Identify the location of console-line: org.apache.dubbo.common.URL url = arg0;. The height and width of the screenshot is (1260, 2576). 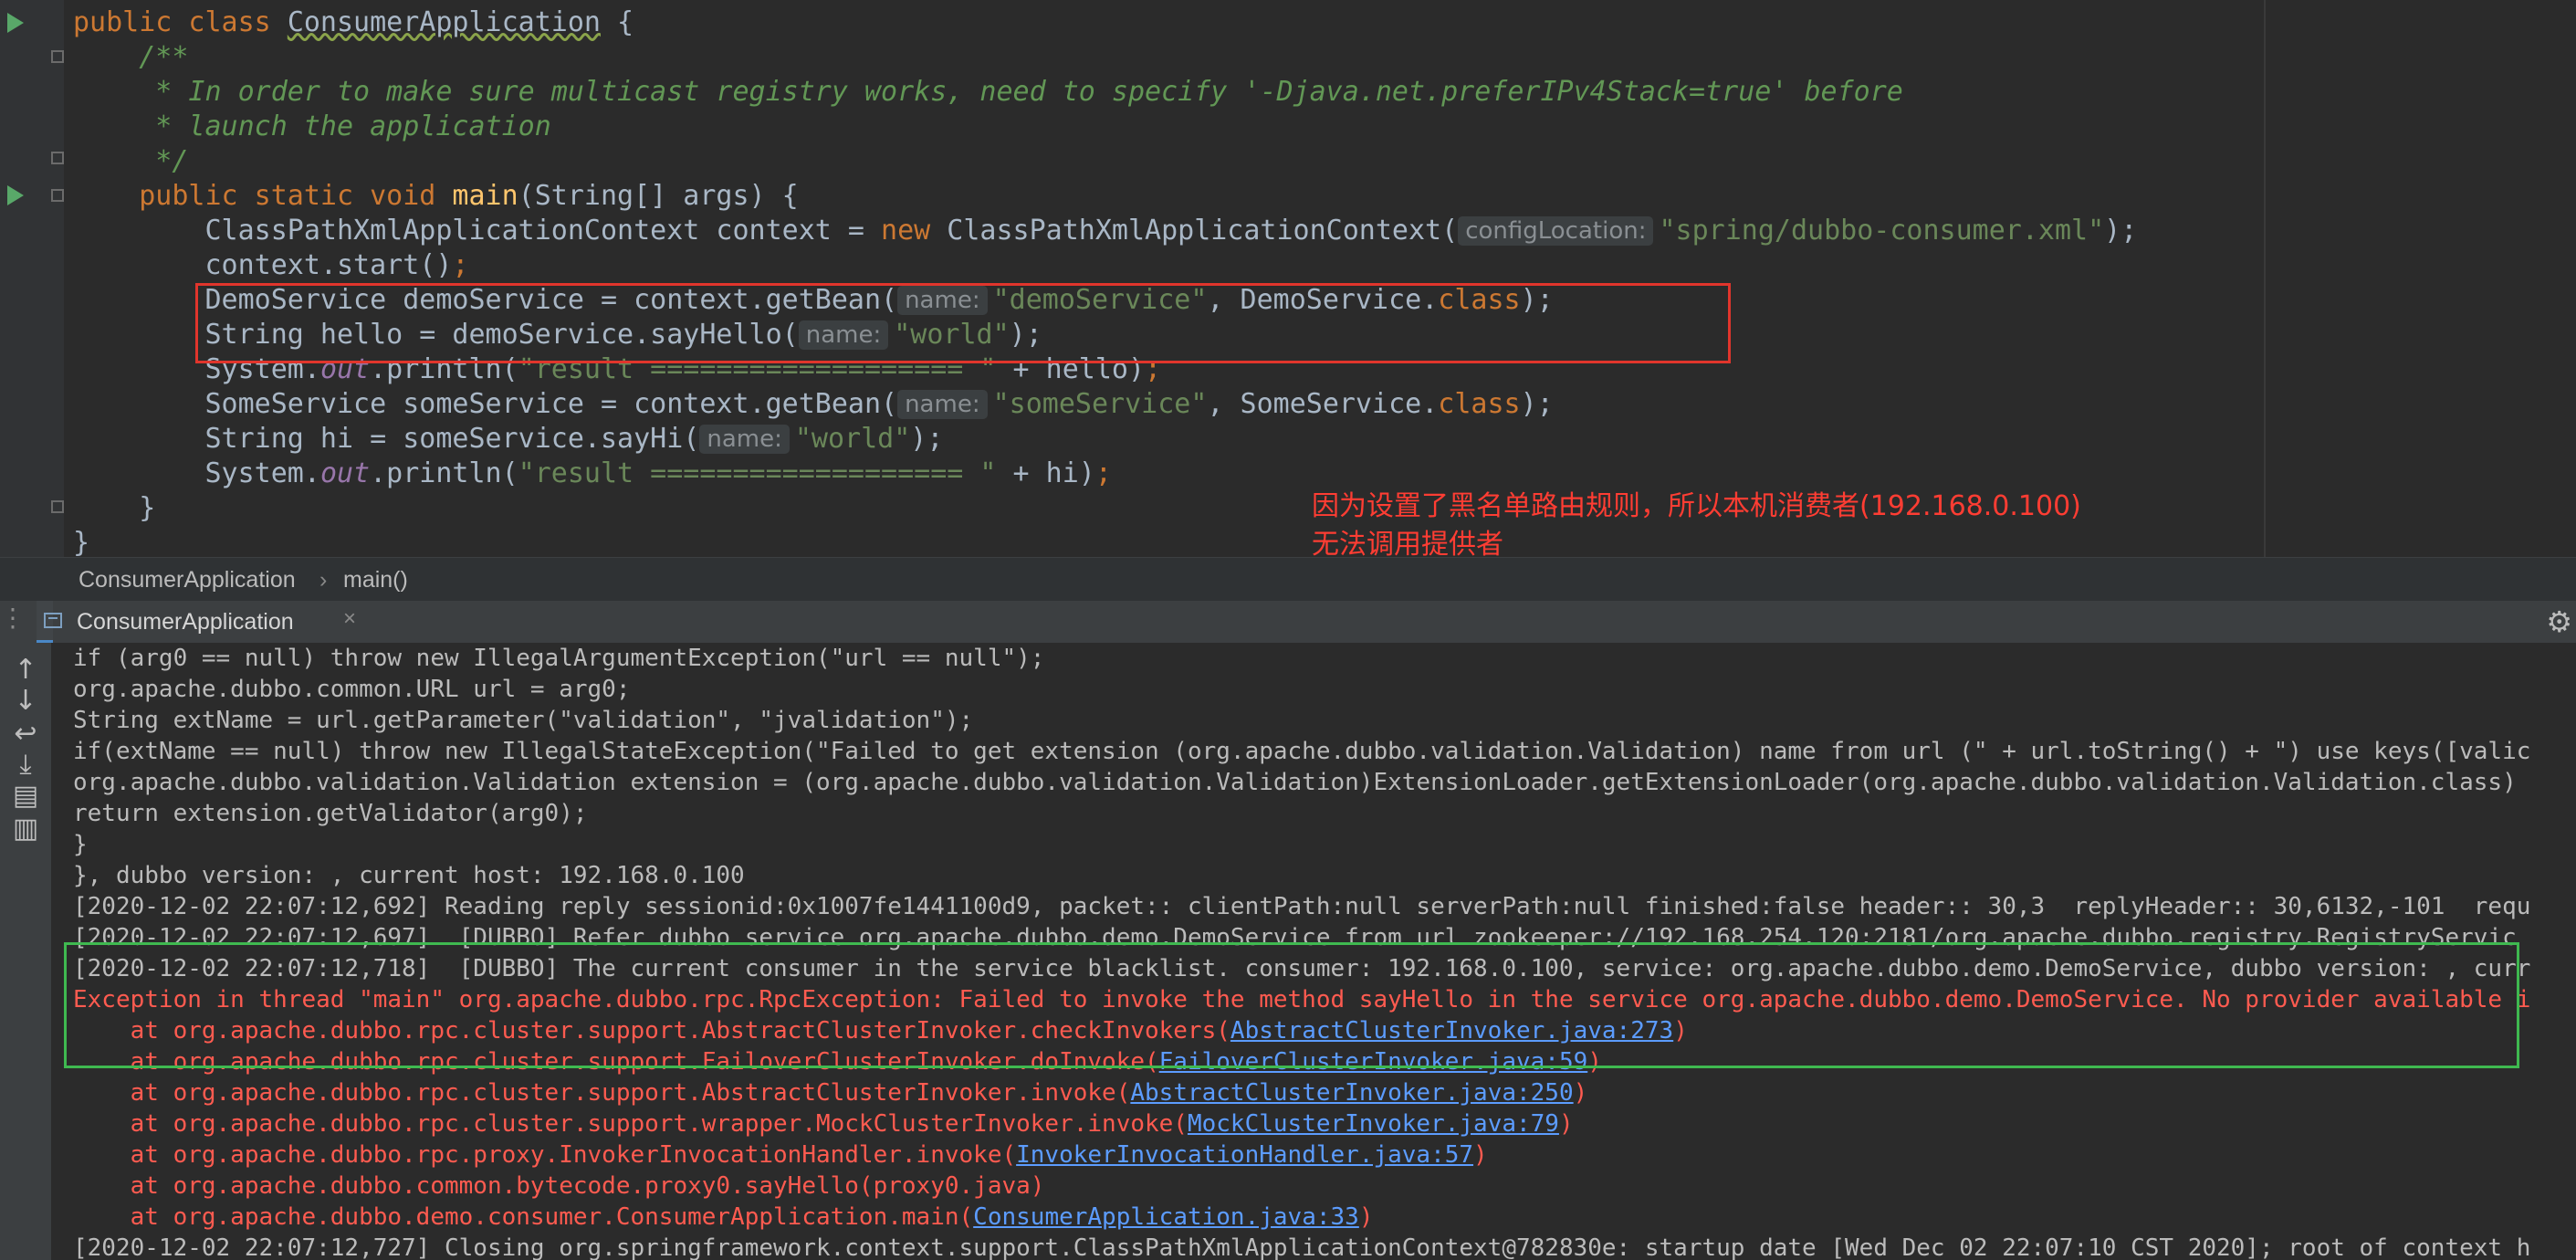
(352, 689).